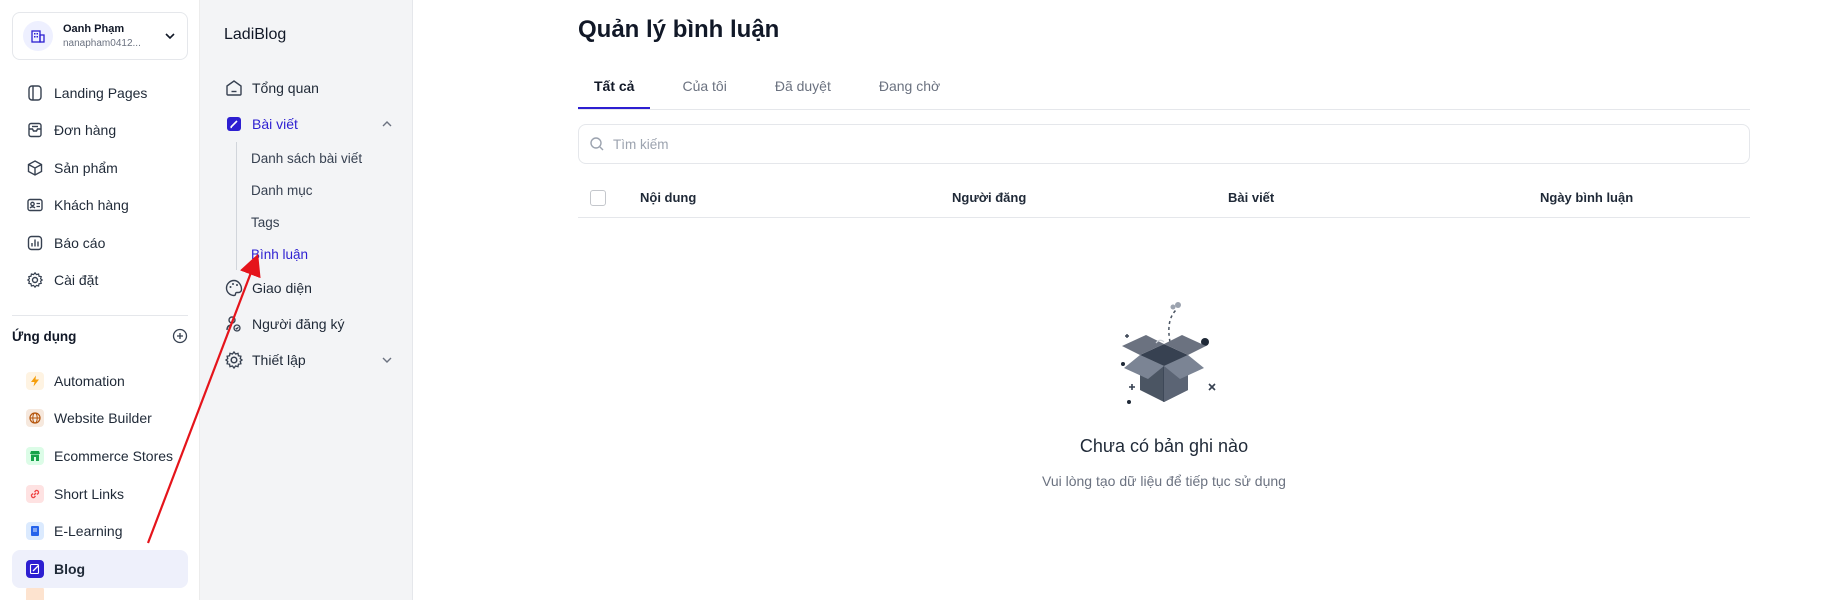 The width and height of the screenshot is (1821, 600). Describe the element at coordinates (35, 493) in the screenshot. I see `link-icon` at that location.